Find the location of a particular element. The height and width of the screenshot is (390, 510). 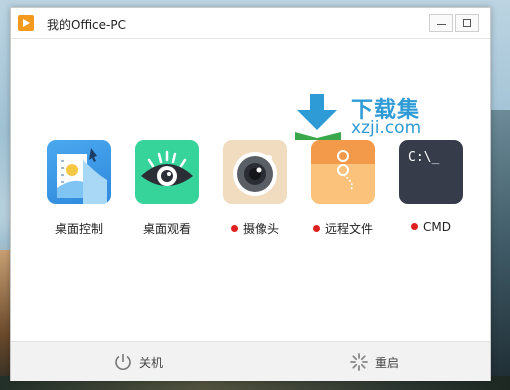

download-arrow-icon is located at coordinates (318, 117).